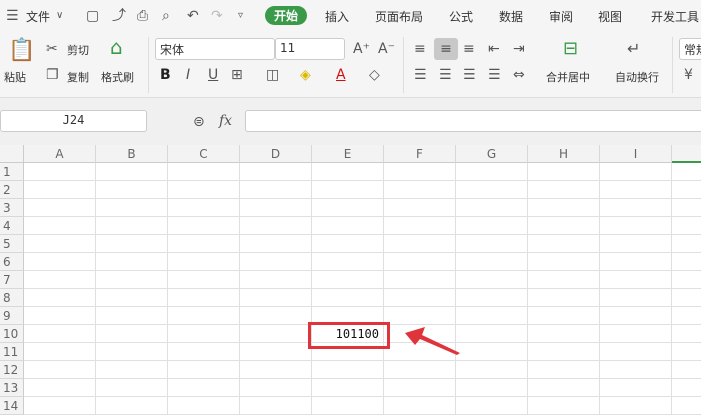 The image size is (701, 415). What do you see at coordinates (165, 75) in the screenshot?
I see `bold-button: B` at bounding box center [165, 75].